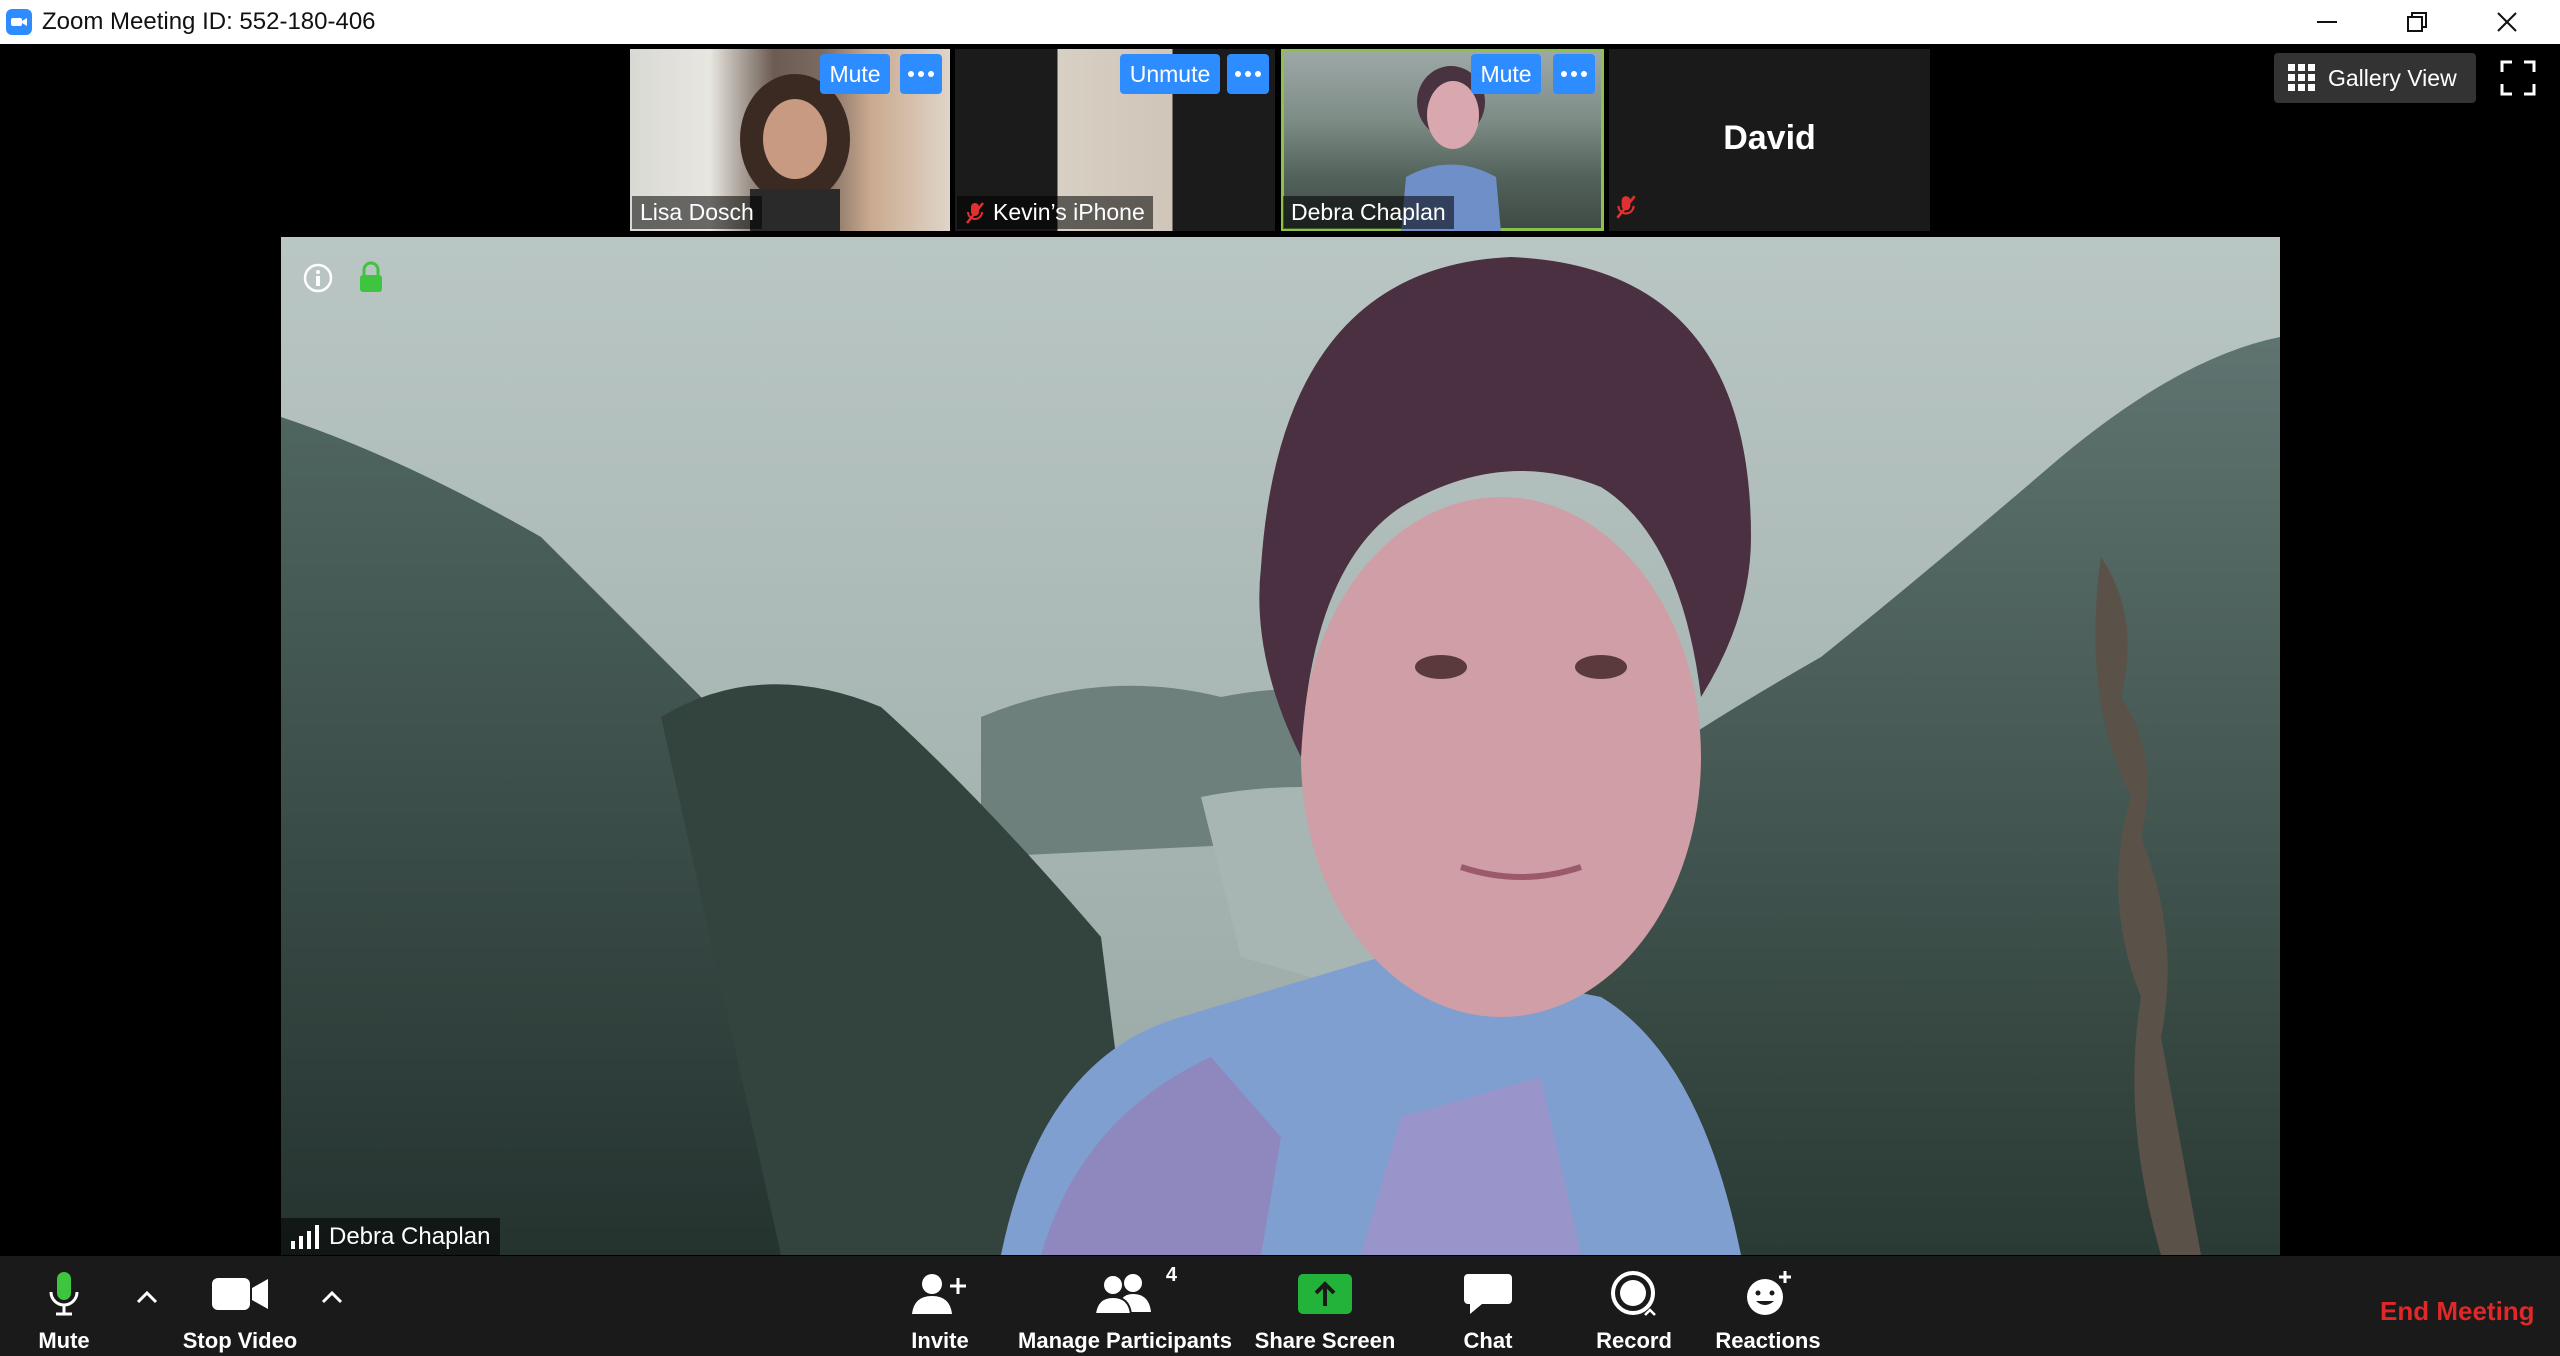 Image resolution: width=2560 pixels, height=1356 pixels. I want to click on participant-tile-david: David, so click(1769, 140).